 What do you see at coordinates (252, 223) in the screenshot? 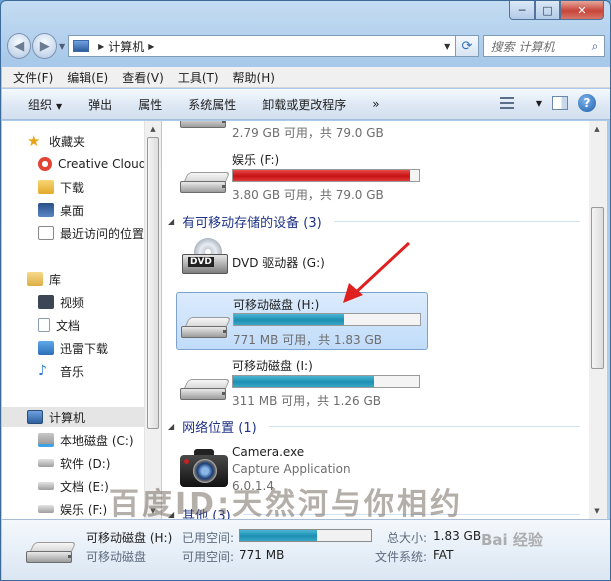
I see `group-title: 有可移动存储的设备 (3)` at bounding box center [252, 223].